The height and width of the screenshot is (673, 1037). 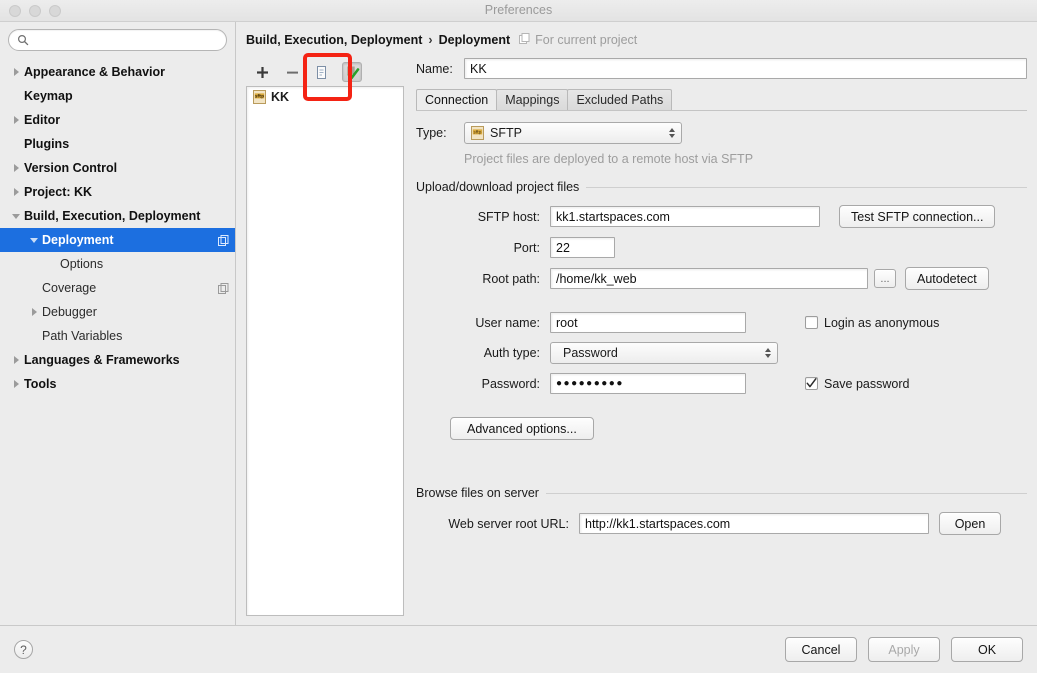 I want to click on sidebar-item-tools: Tools, so click(x=117, y=384).